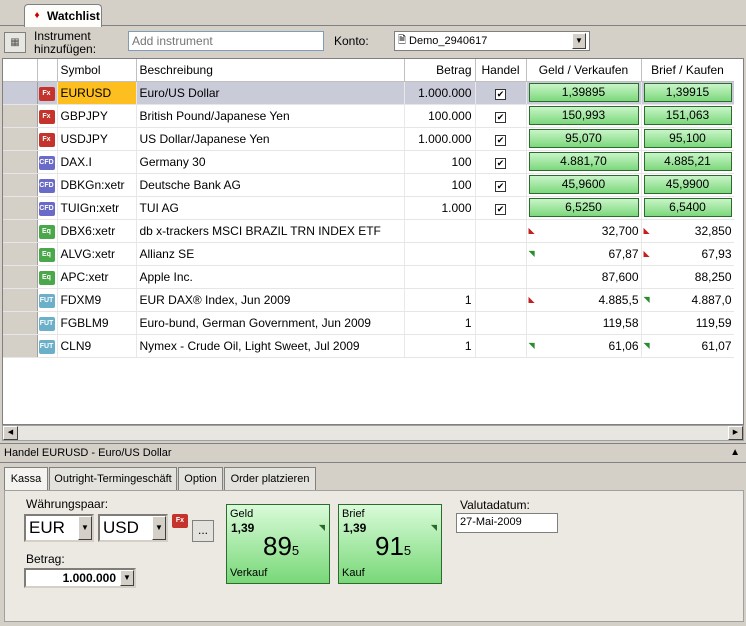 The height and width of the screenshot is (626, 746). What do you see at coordinates (584, 116) in the screenshot?
I see `bid-cell: 150,993` at bounding box center [584, 116].